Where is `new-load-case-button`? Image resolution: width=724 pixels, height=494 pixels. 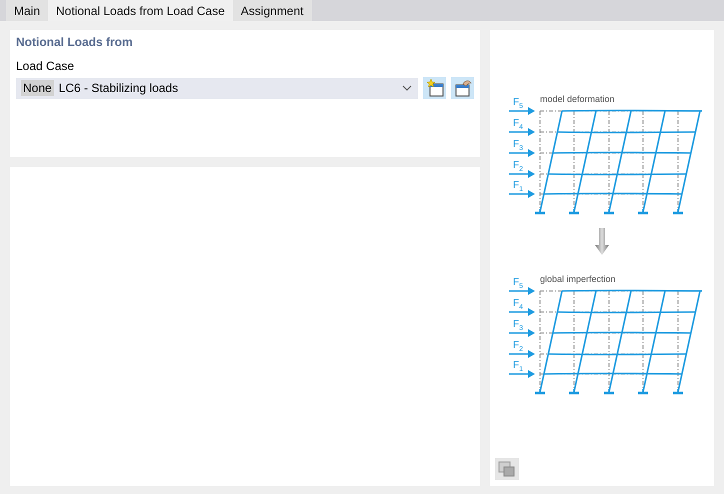 new-load-case-button is located at coordinates (434, 88).